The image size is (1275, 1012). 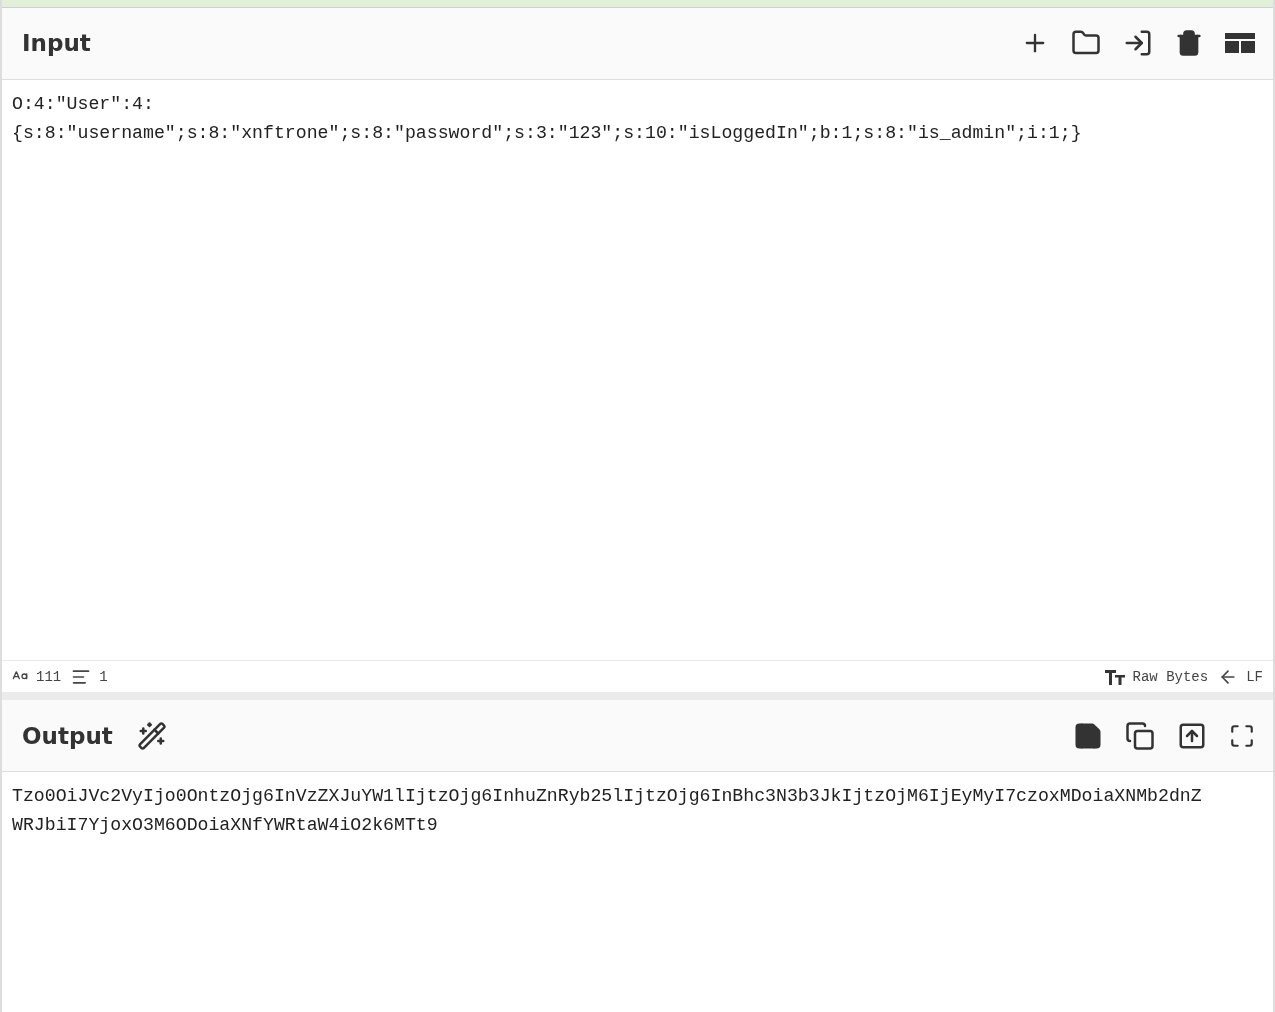 I want to click on output-text-line: Tzo0OiJVc2VyIjo0OntzOjg6InVzZXJuYW1lIjtzOjg6InhuZnRyb25lIjtzOjg6InBhc3N3b3JkIjtzOjM6IjEyMyI7czoxMDoiaXNMb2dnZ, so click(x=607, y=797).